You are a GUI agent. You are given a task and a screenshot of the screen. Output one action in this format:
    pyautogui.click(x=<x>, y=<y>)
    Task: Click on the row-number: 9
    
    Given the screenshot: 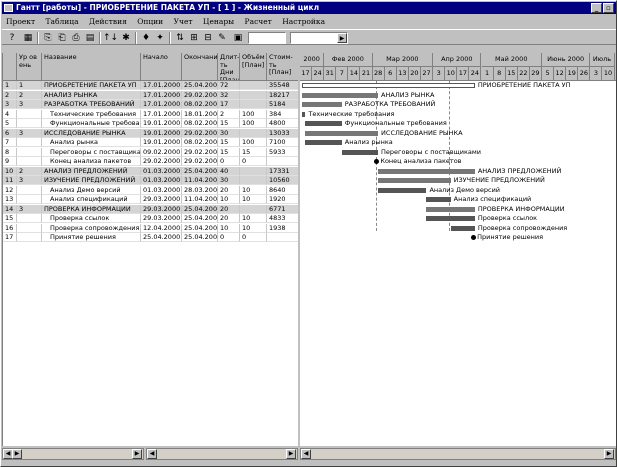 What is the action you would take?
    pyautogui.click(x=10, y=161)
    